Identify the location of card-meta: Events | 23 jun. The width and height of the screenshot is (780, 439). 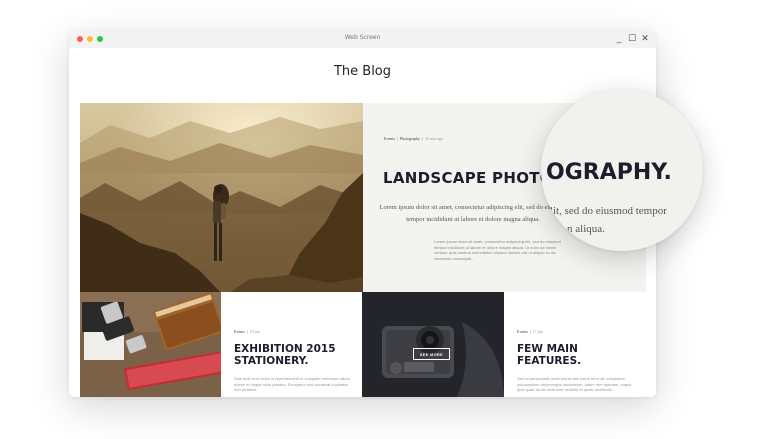
(247, 331).